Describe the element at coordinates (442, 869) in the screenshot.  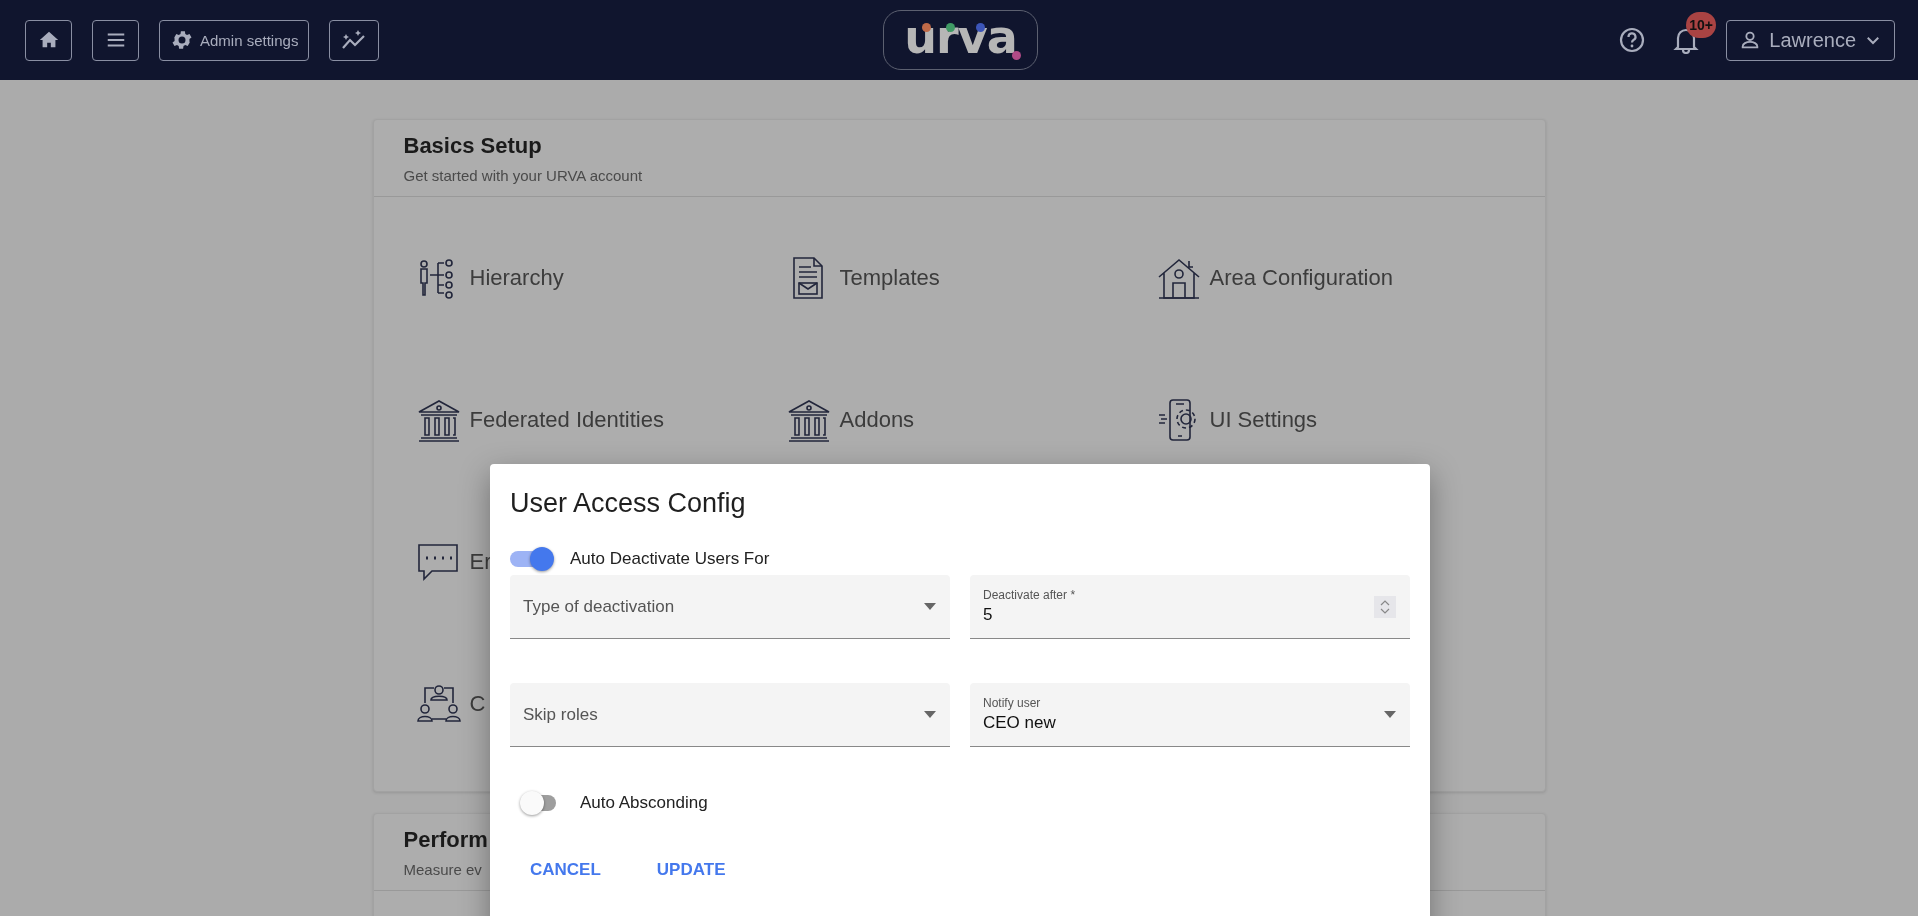
I see `card-subtitle: Measure ev` at that location.